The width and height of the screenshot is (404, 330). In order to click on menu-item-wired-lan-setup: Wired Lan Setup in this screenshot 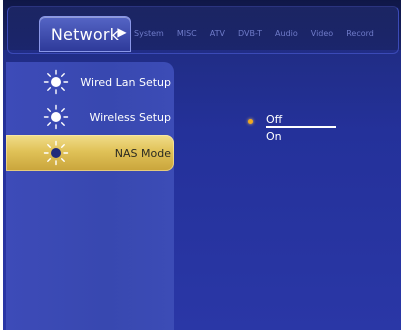, I will do `click(90, 82)`.